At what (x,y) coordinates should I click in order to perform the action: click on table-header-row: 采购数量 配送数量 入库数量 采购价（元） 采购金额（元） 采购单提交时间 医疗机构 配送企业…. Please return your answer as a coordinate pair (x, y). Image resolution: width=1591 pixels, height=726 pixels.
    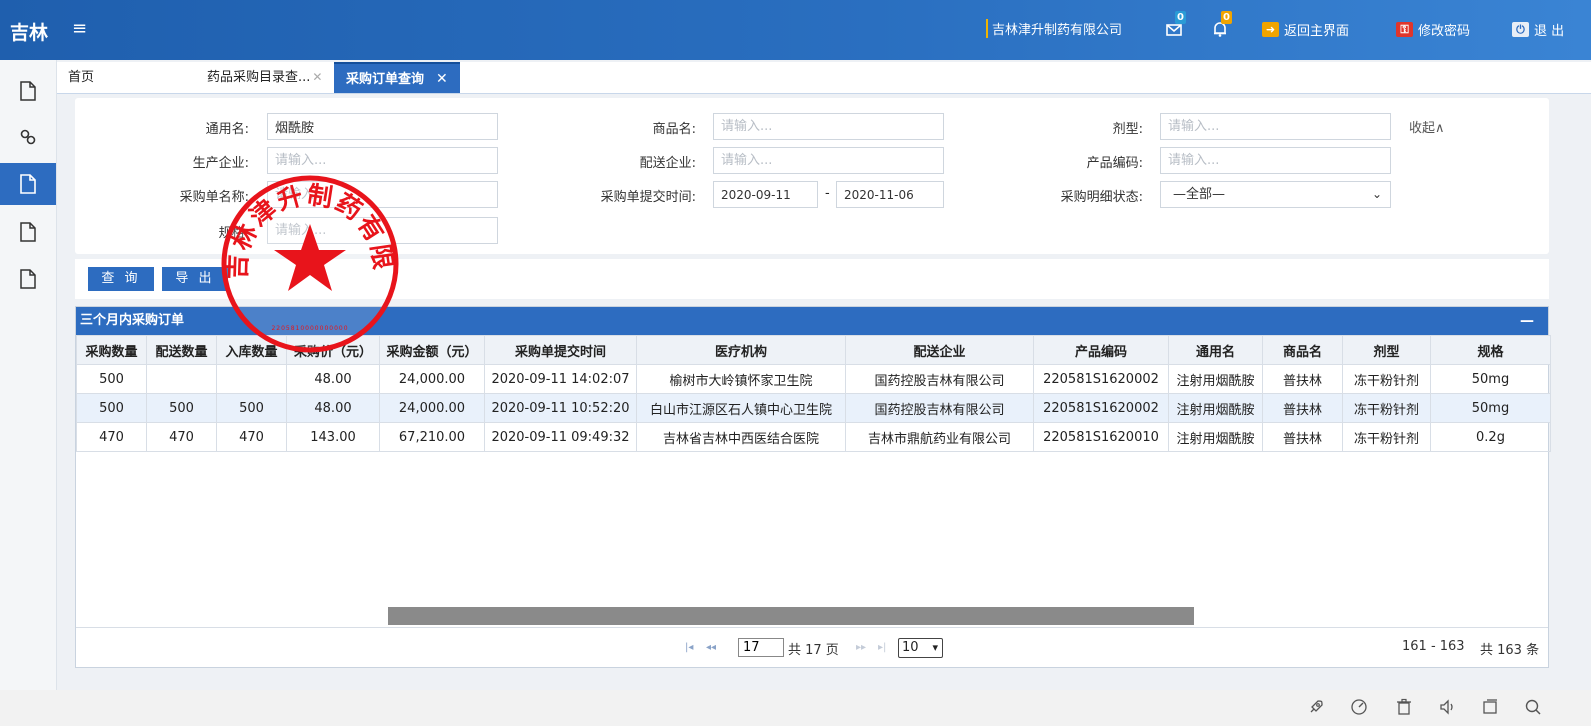
    Looking at the image, I should click on (813, 350).